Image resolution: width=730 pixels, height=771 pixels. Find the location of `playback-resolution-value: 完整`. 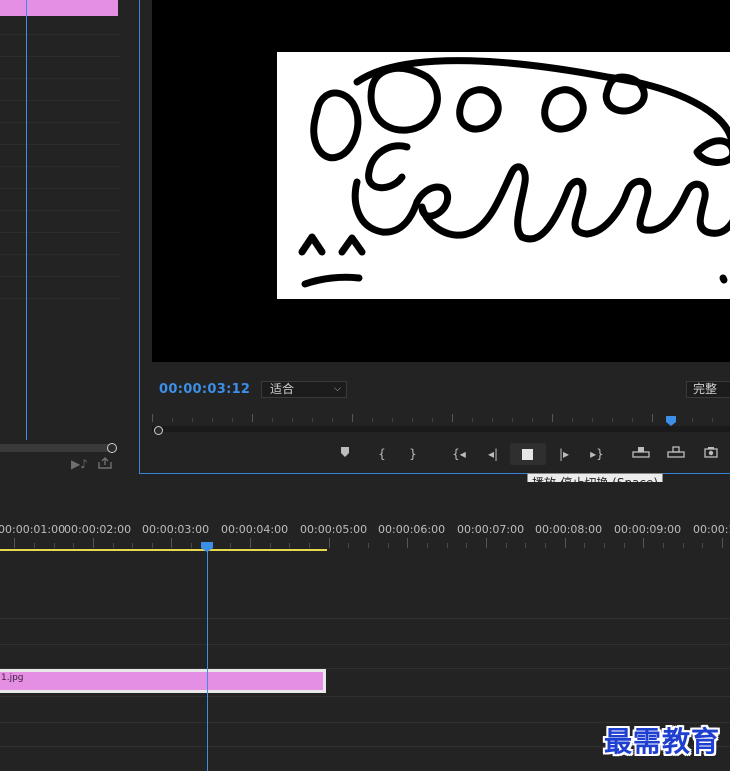

playback-resolution-value: 完整 is located at coordinates (705, 389).